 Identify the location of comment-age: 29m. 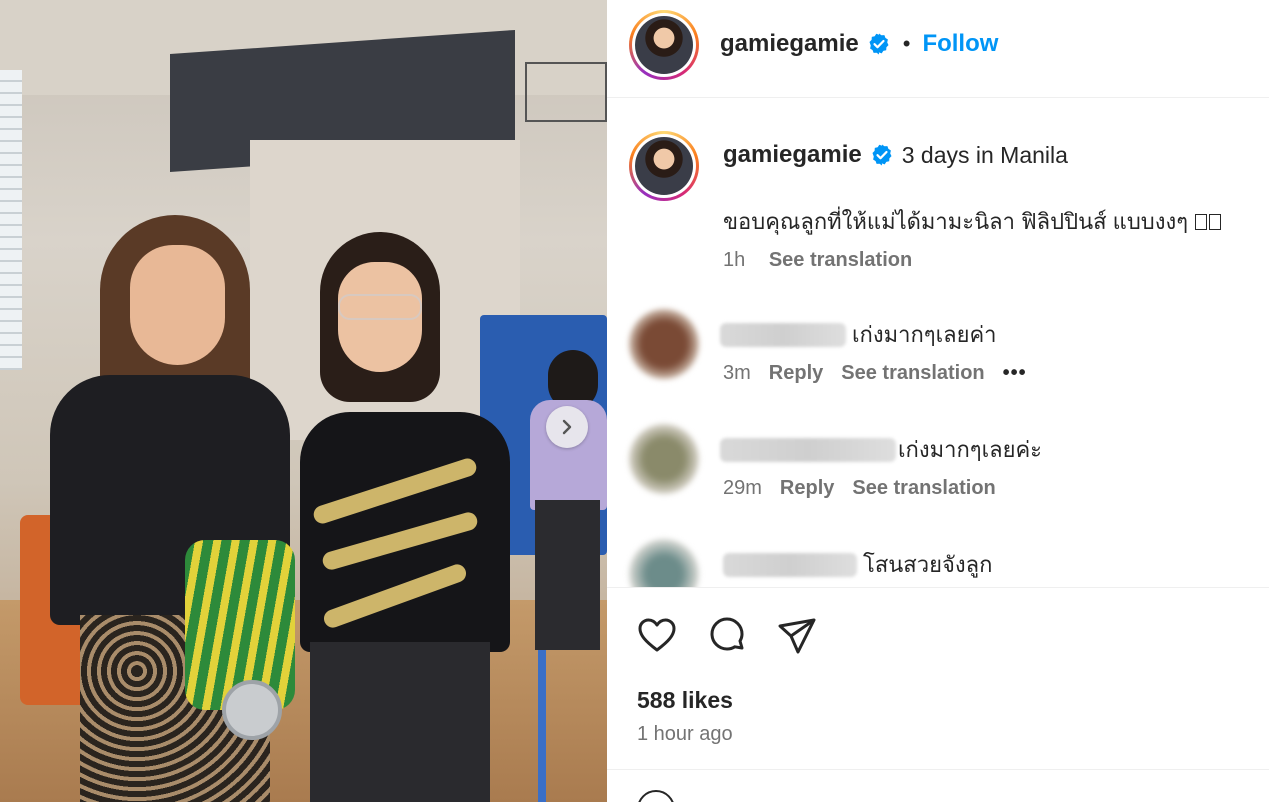
(742, 488).